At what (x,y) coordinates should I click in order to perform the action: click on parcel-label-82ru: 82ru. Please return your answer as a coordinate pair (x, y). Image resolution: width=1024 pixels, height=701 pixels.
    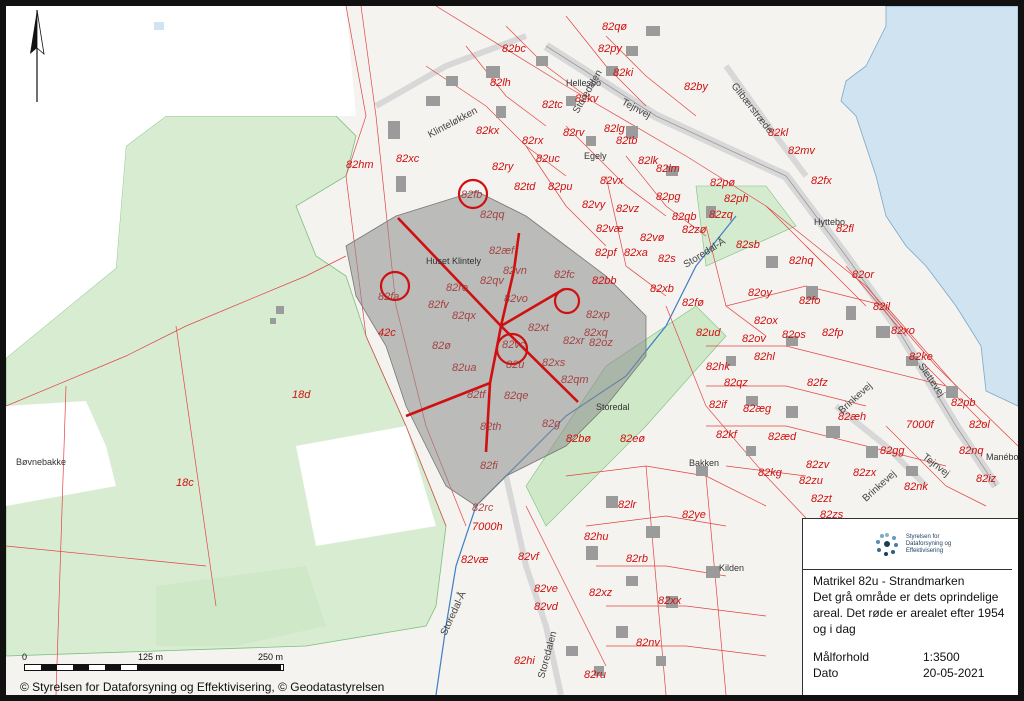
    Looking at the image, I should click on (595, 675).